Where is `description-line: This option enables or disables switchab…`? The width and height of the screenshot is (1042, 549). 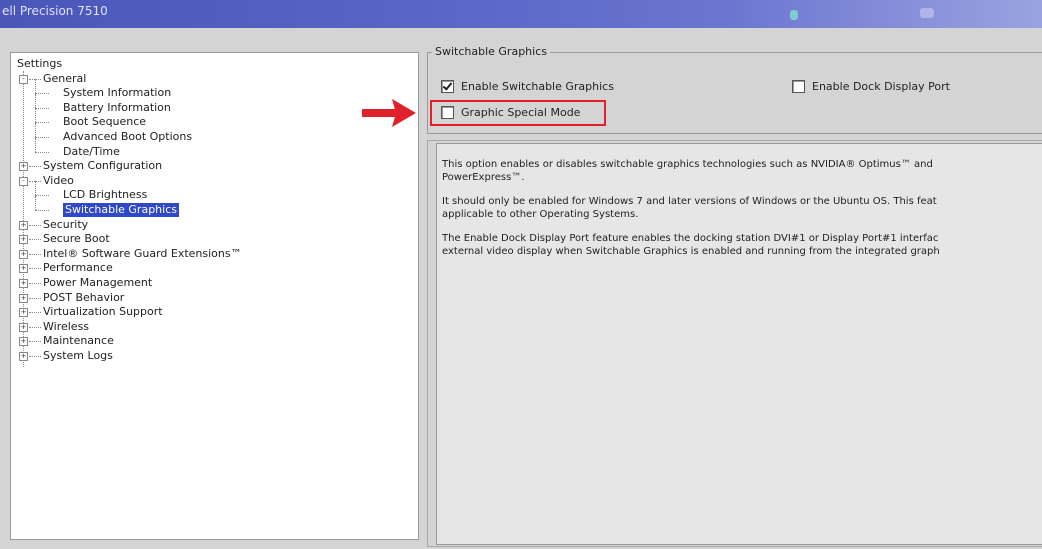
description-line: This option enables or disables switchab… is located at coordinates (687, 164).